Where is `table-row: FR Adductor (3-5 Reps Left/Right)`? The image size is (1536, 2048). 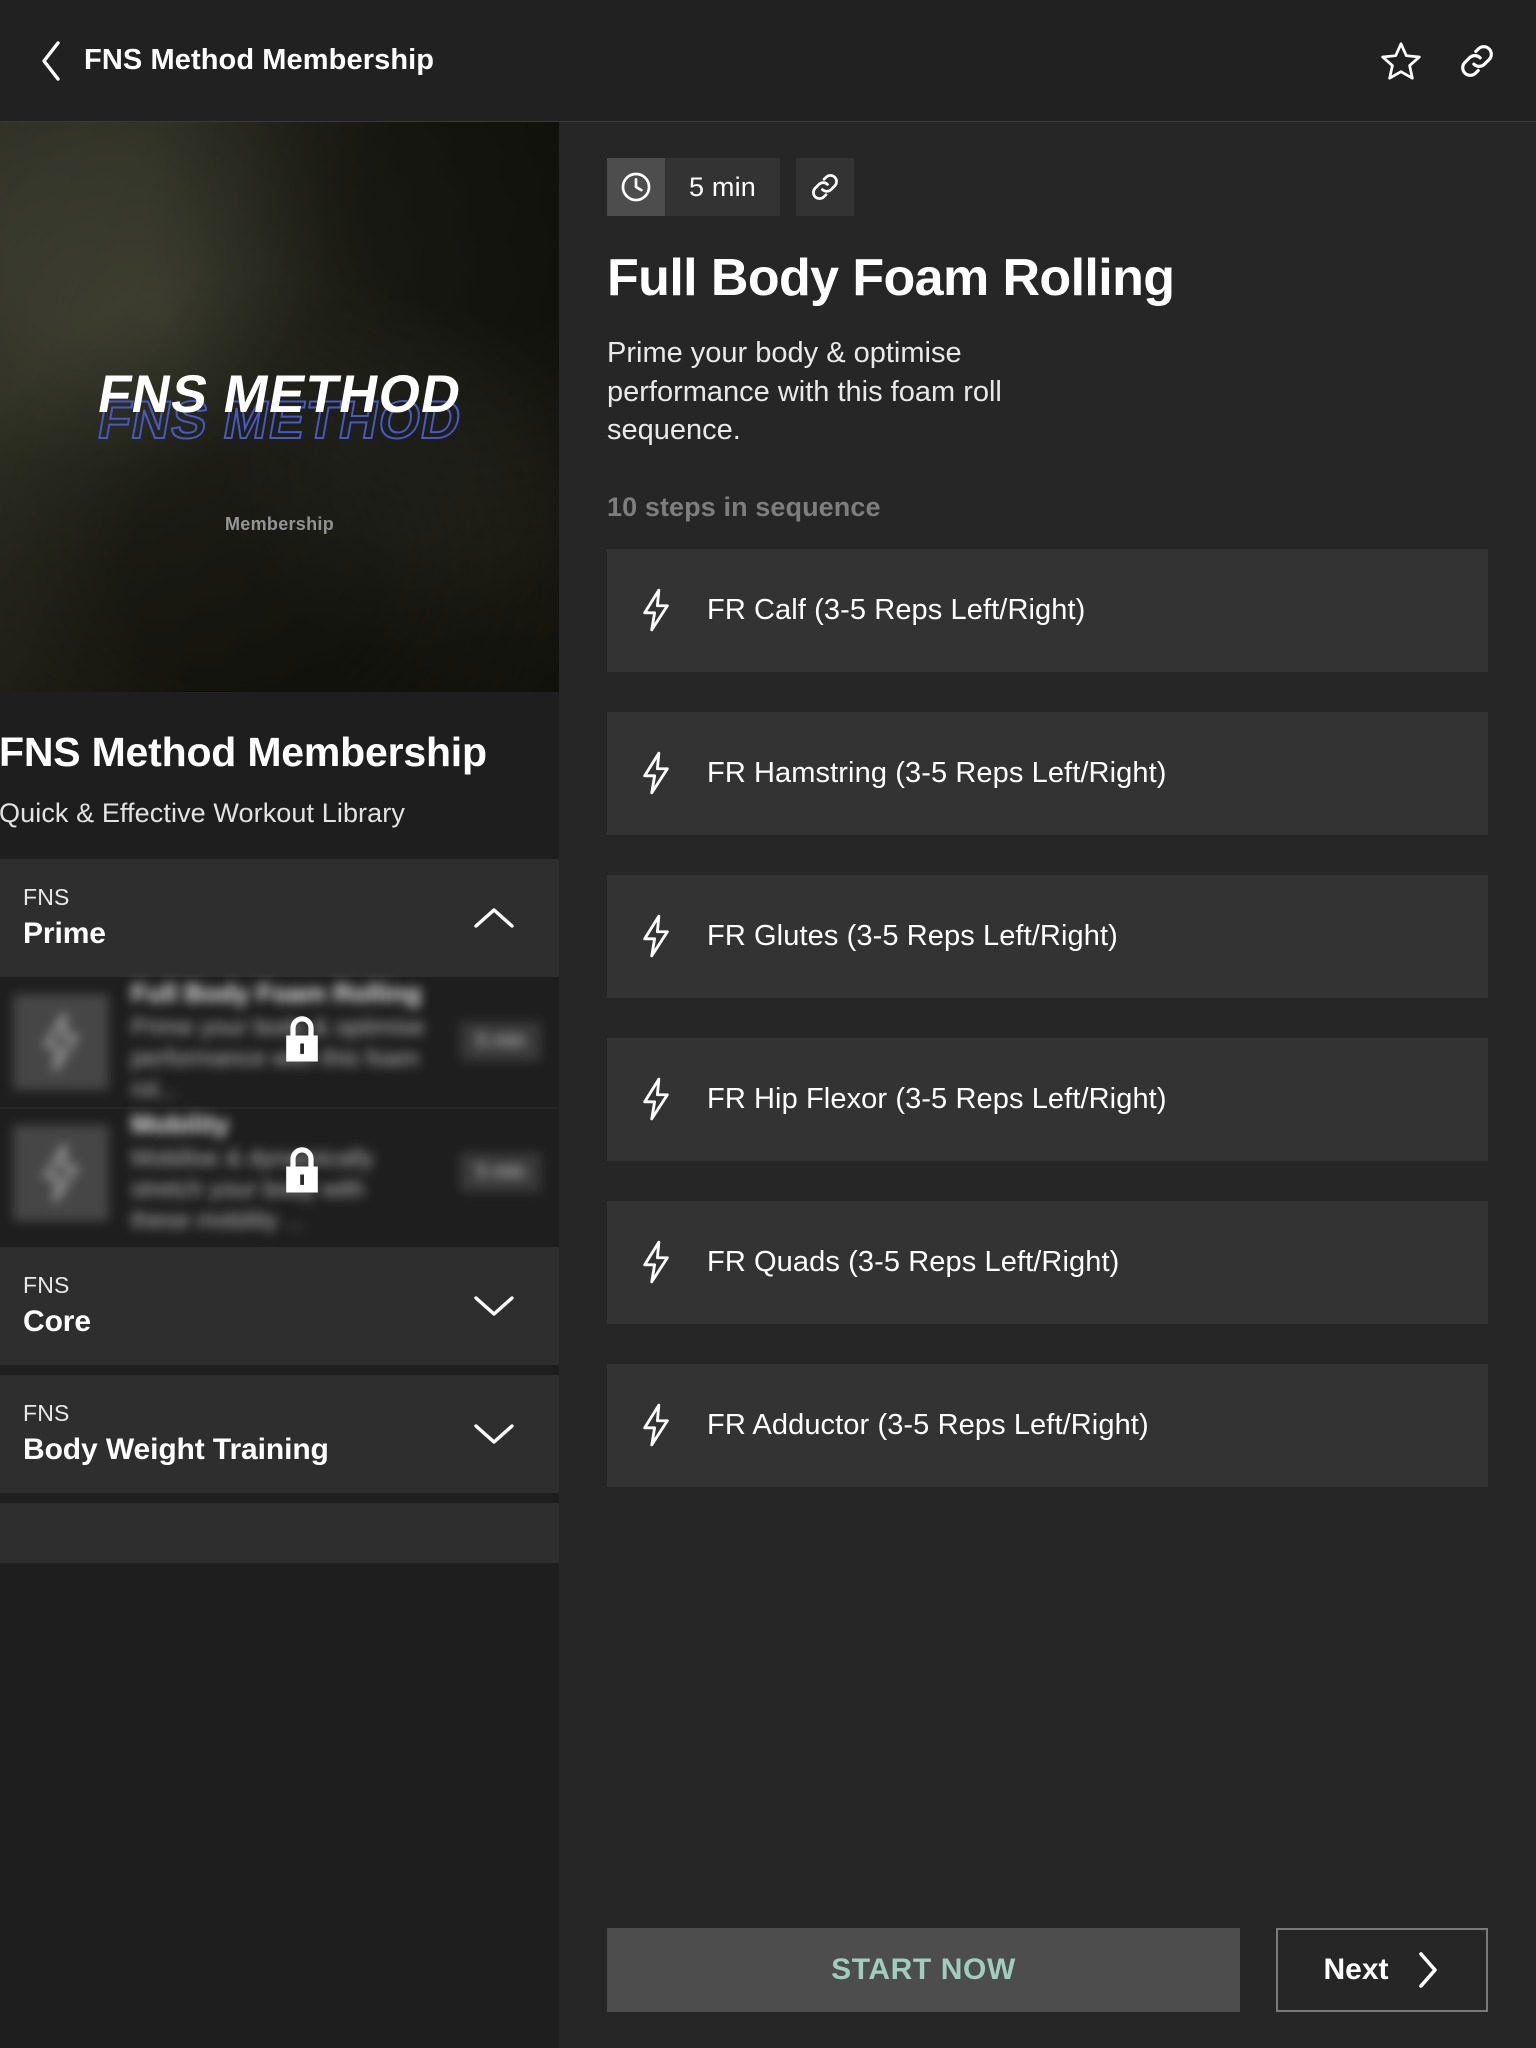 table-row: FR Adductor (3-5 Reps Left/Right) is located at coordinates (1047, 1425).